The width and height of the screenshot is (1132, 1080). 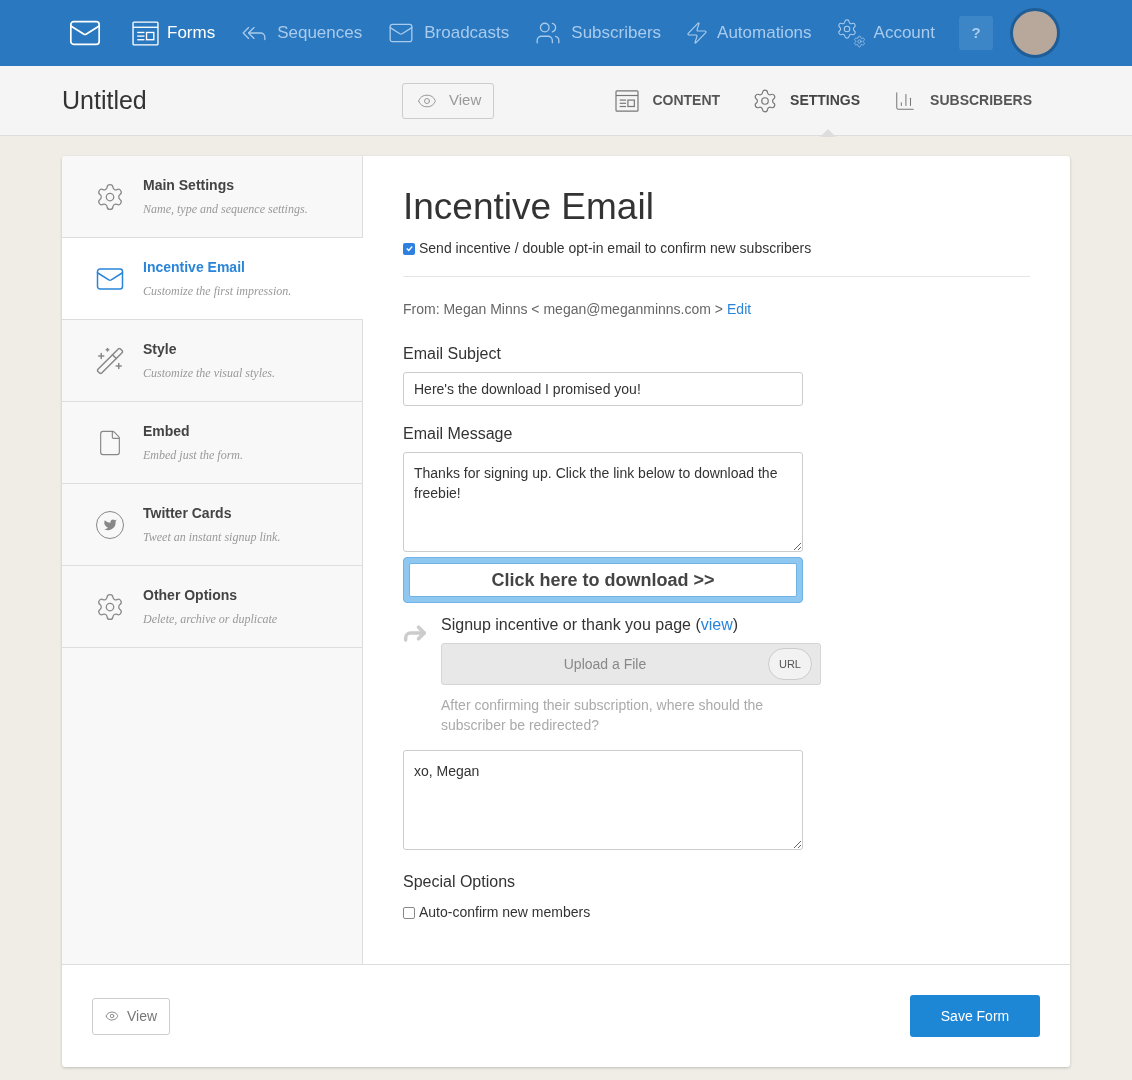 I want to click on sidebar-item-title: Embed, so click(x=167, y=431).